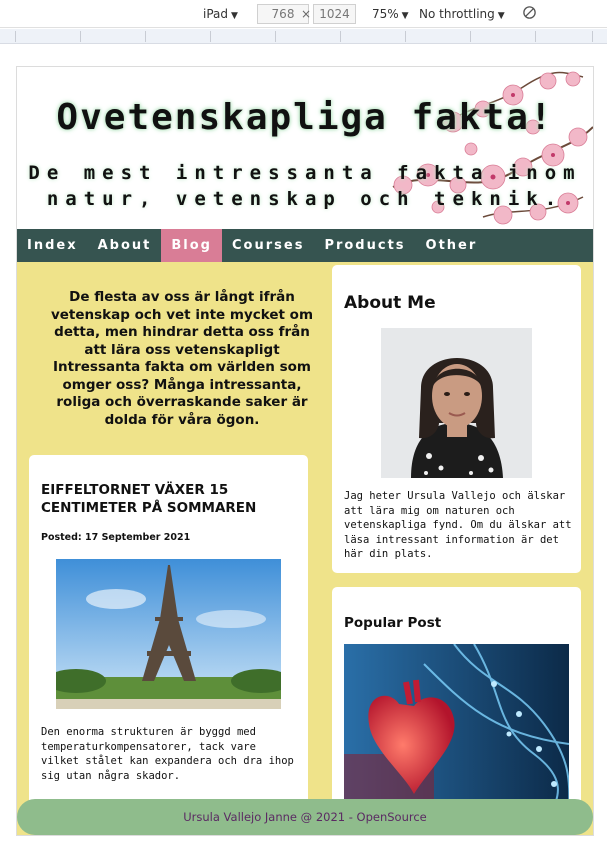  What do you see at coordinates (334, 14) in the screenshot?
I see `height-input: 1024` at bounding box center [334, 14].